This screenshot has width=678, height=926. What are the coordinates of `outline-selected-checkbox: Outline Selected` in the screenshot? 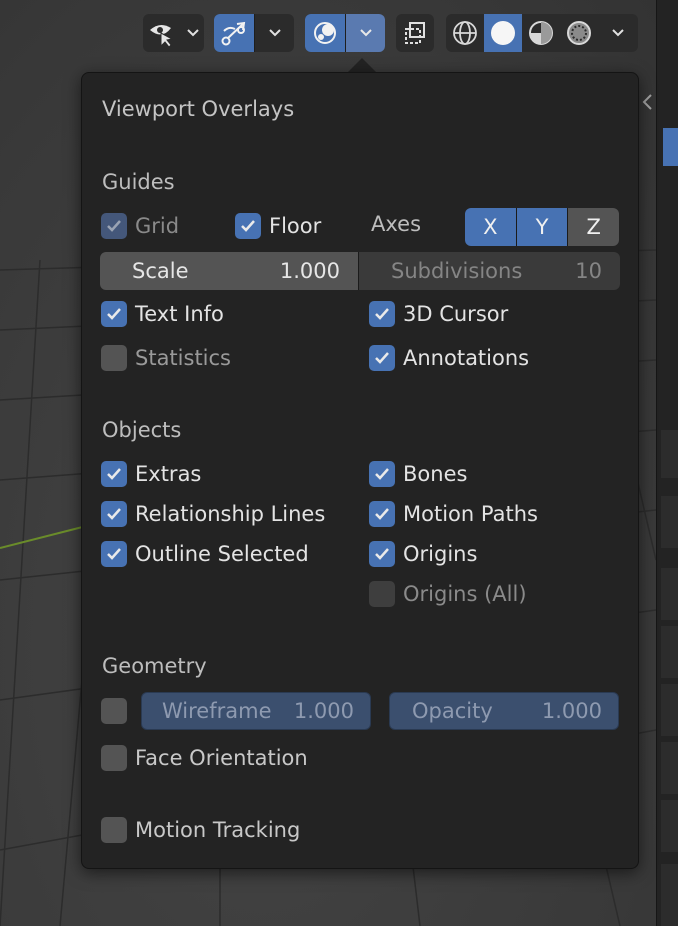 It's located at (205, 554).